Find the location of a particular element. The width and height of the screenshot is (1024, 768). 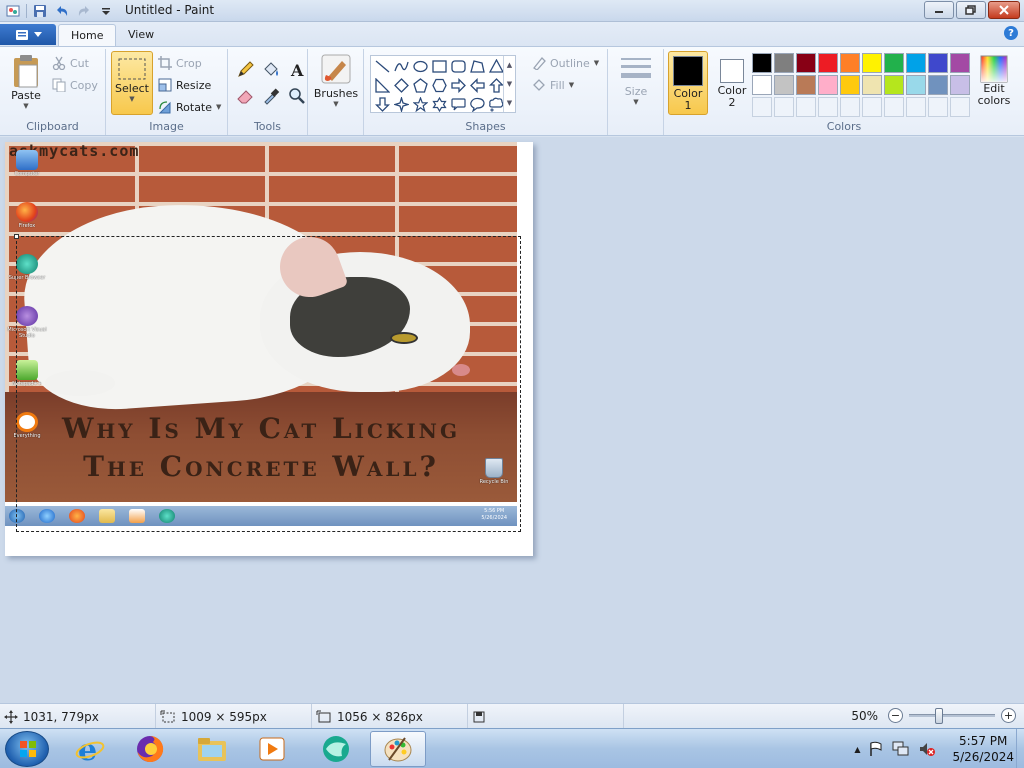

curve-shape-icon is located at coordinates (401, 66).